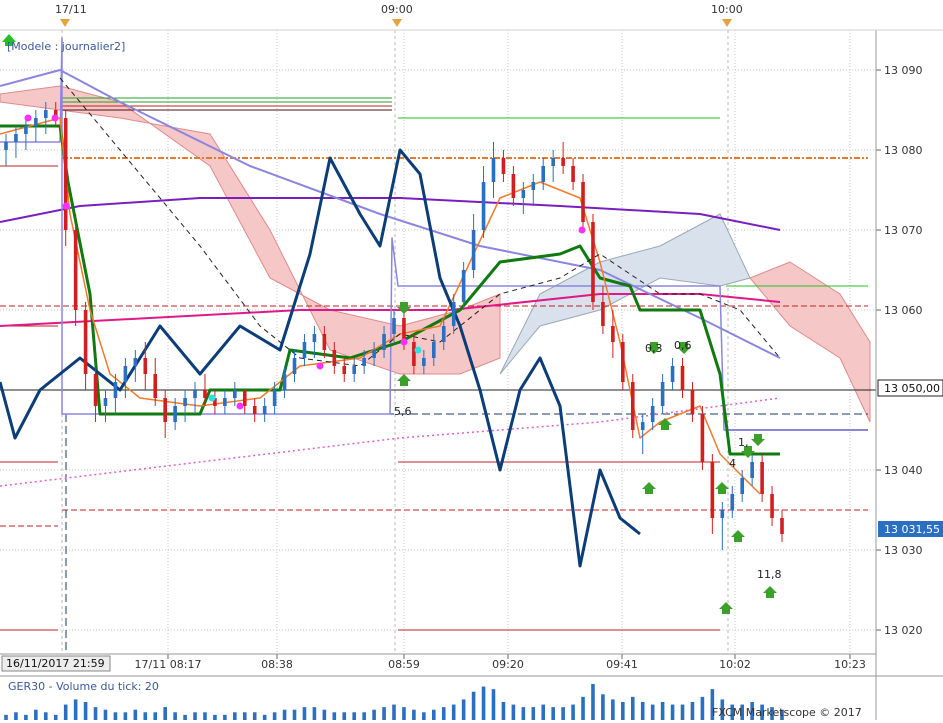 The height and width of the screenshot is (723, 943). What do you see at coordinates (397, 9) in the screenshot?
I see `top-marker-0900: 09:00` at bounding box center [397, 9].